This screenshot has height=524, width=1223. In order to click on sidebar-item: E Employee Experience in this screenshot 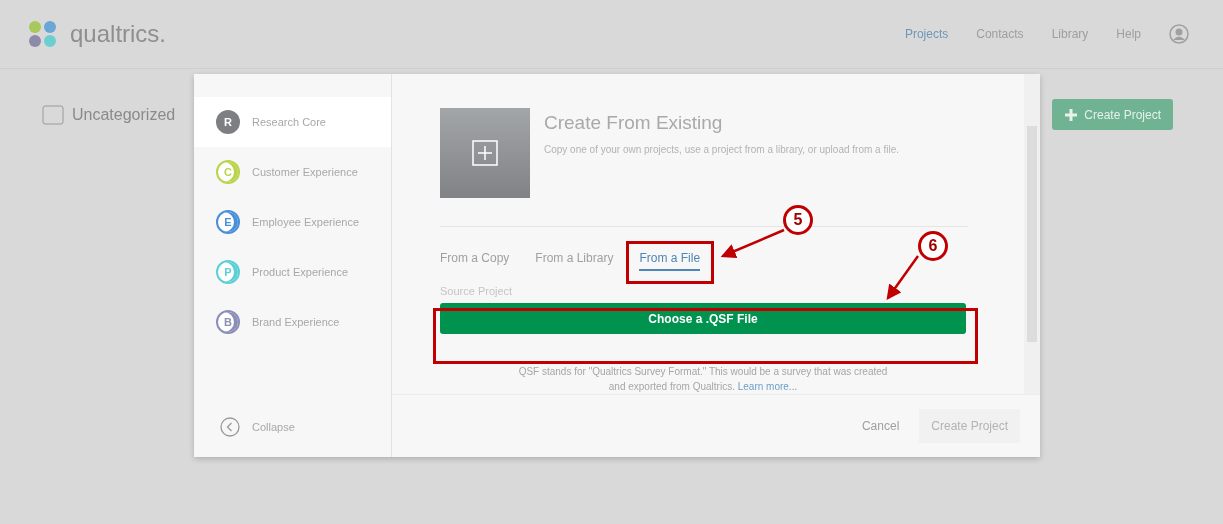, I will do `click(292, 222)`.